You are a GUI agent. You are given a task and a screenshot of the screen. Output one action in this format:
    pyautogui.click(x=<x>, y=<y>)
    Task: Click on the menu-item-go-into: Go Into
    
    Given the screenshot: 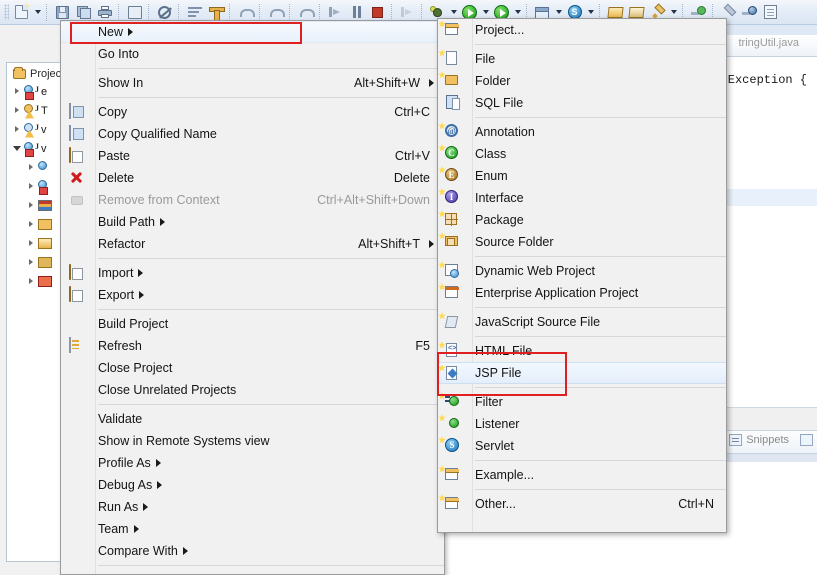 What is the action you would take?
    pyautogui.click(x=252, y=54)
    